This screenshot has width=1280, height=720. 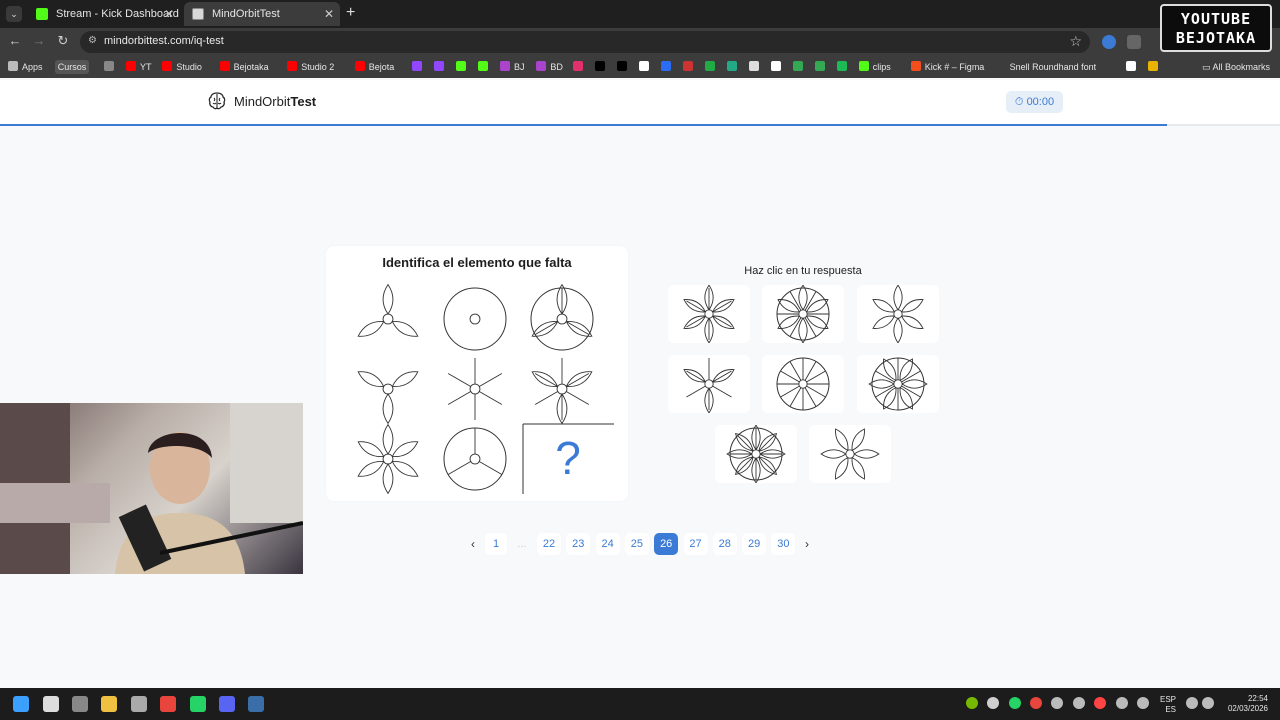 I want to click on whatsapp-icon, so click(x=198, y=704).